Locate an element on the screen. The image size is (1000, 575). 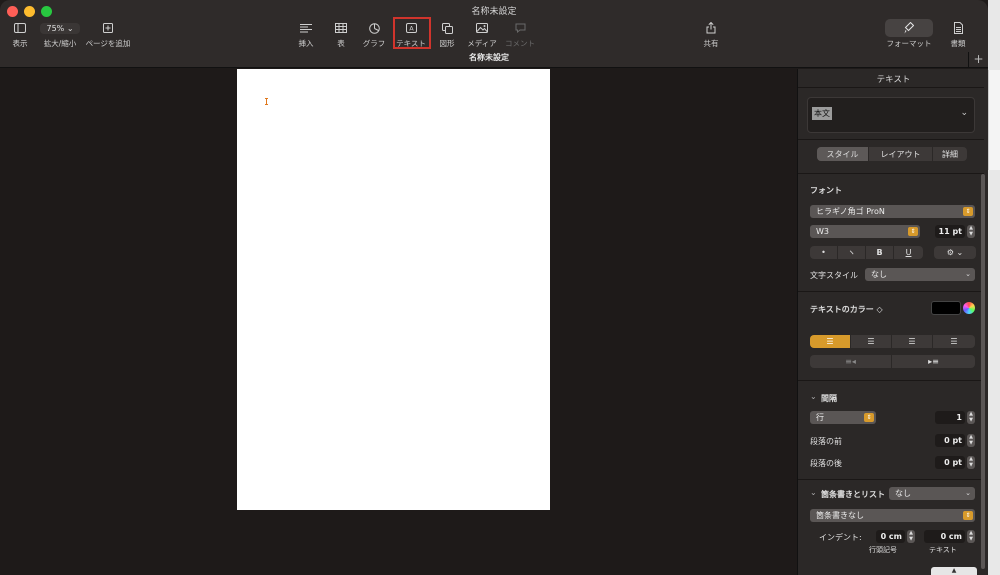
collapse-tab: ▲ is located at coordinates (954, 571).